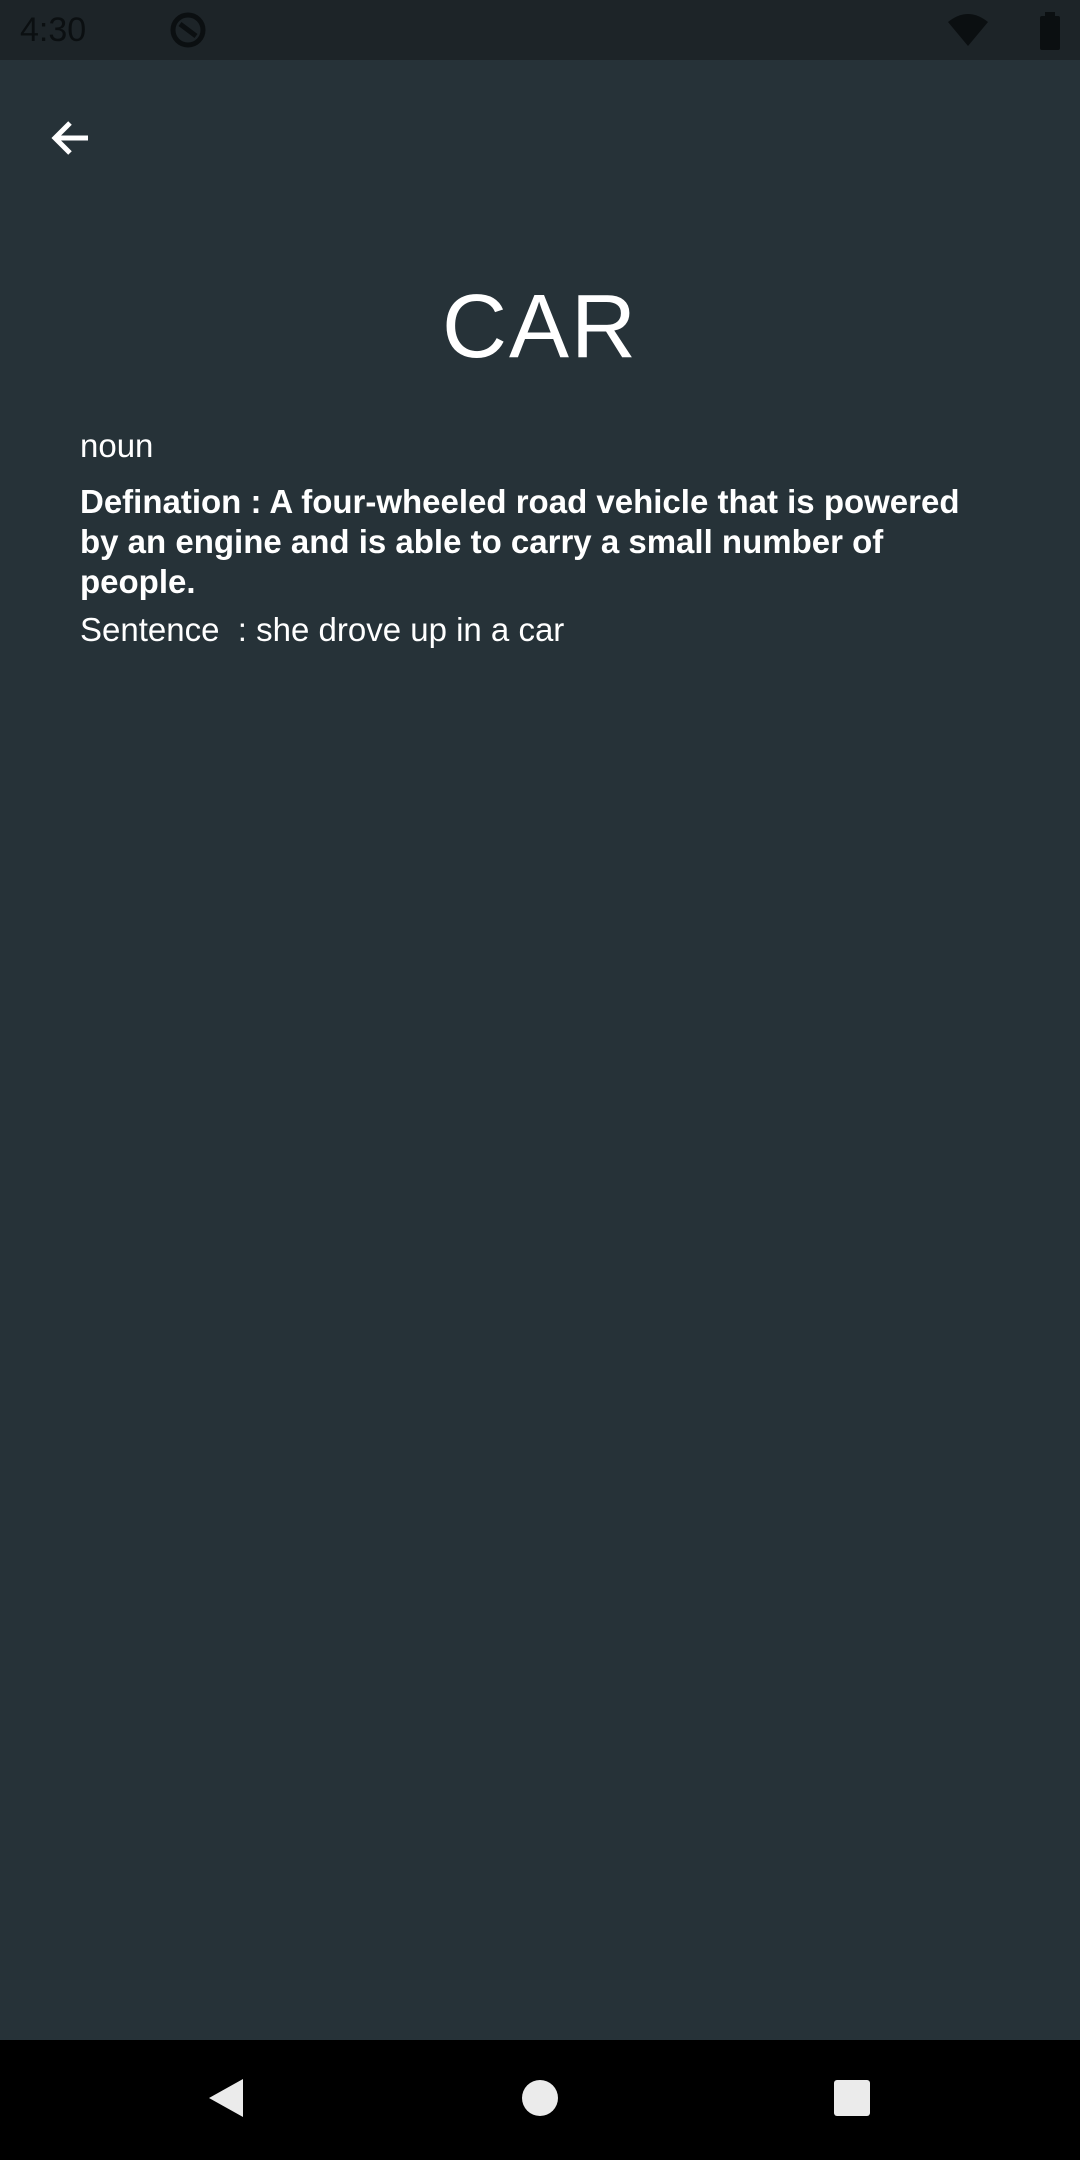 The height and width of the screenshot is (2160, 1080). I want to click on nav-recents-icon, so click(852, 2100).